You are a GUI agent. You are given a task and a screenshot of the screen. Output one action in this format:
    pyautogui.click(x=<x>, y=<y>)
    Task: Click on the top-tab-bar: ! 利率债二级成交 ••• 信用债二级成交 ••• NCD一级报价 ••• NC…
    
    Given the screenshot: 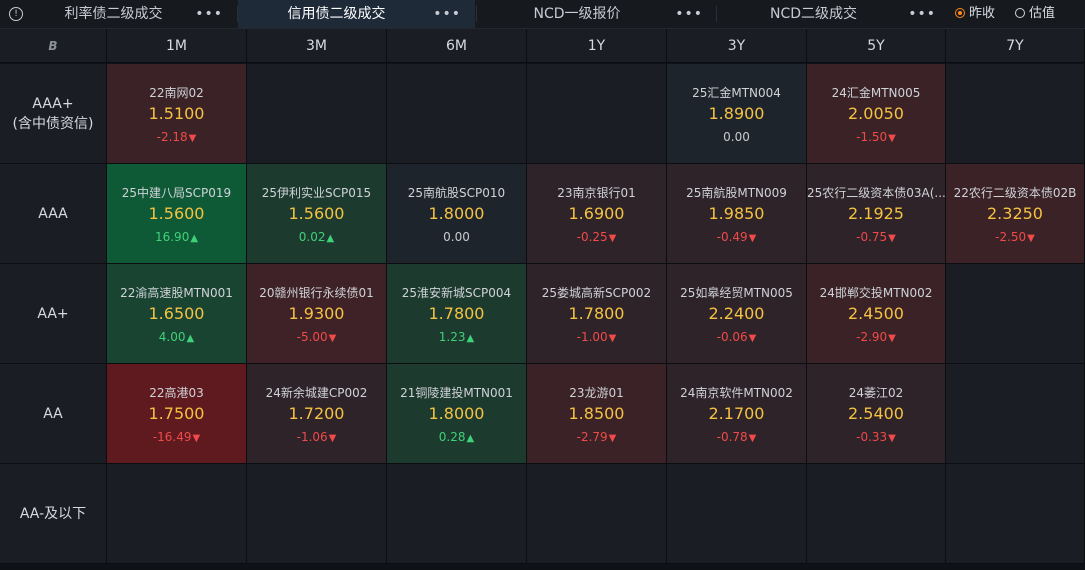 What is the action you would take?
    pyautogui.click(x=542, y=14)
    